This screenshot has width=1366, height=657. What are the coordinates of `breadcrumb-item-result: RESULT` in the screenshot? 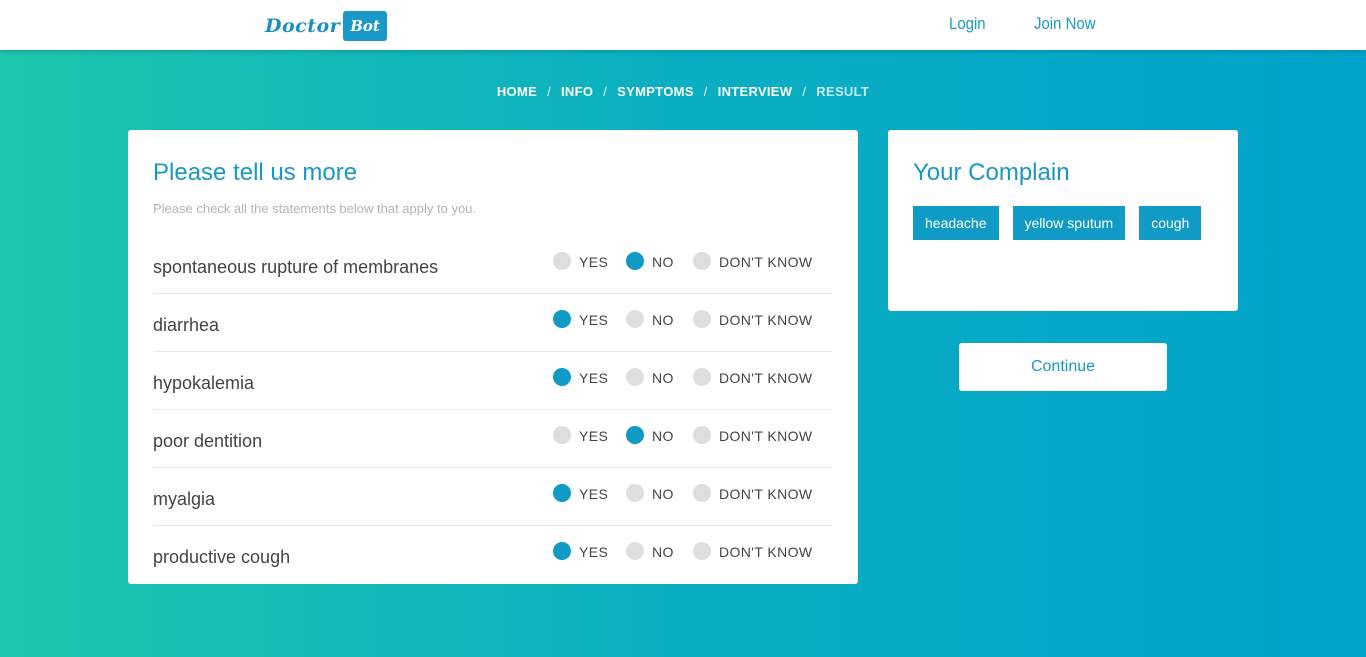 It's located at (842, 91).